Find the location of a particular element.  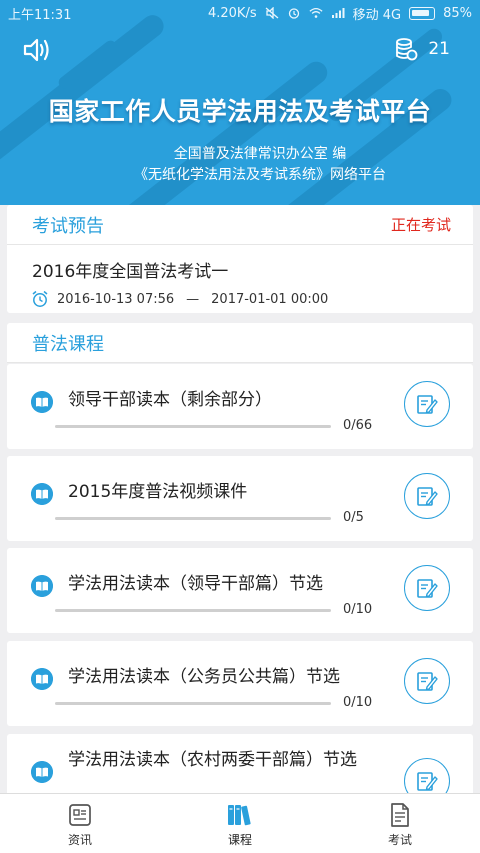

coin-count: 21 is located at coordinates (439, 49).